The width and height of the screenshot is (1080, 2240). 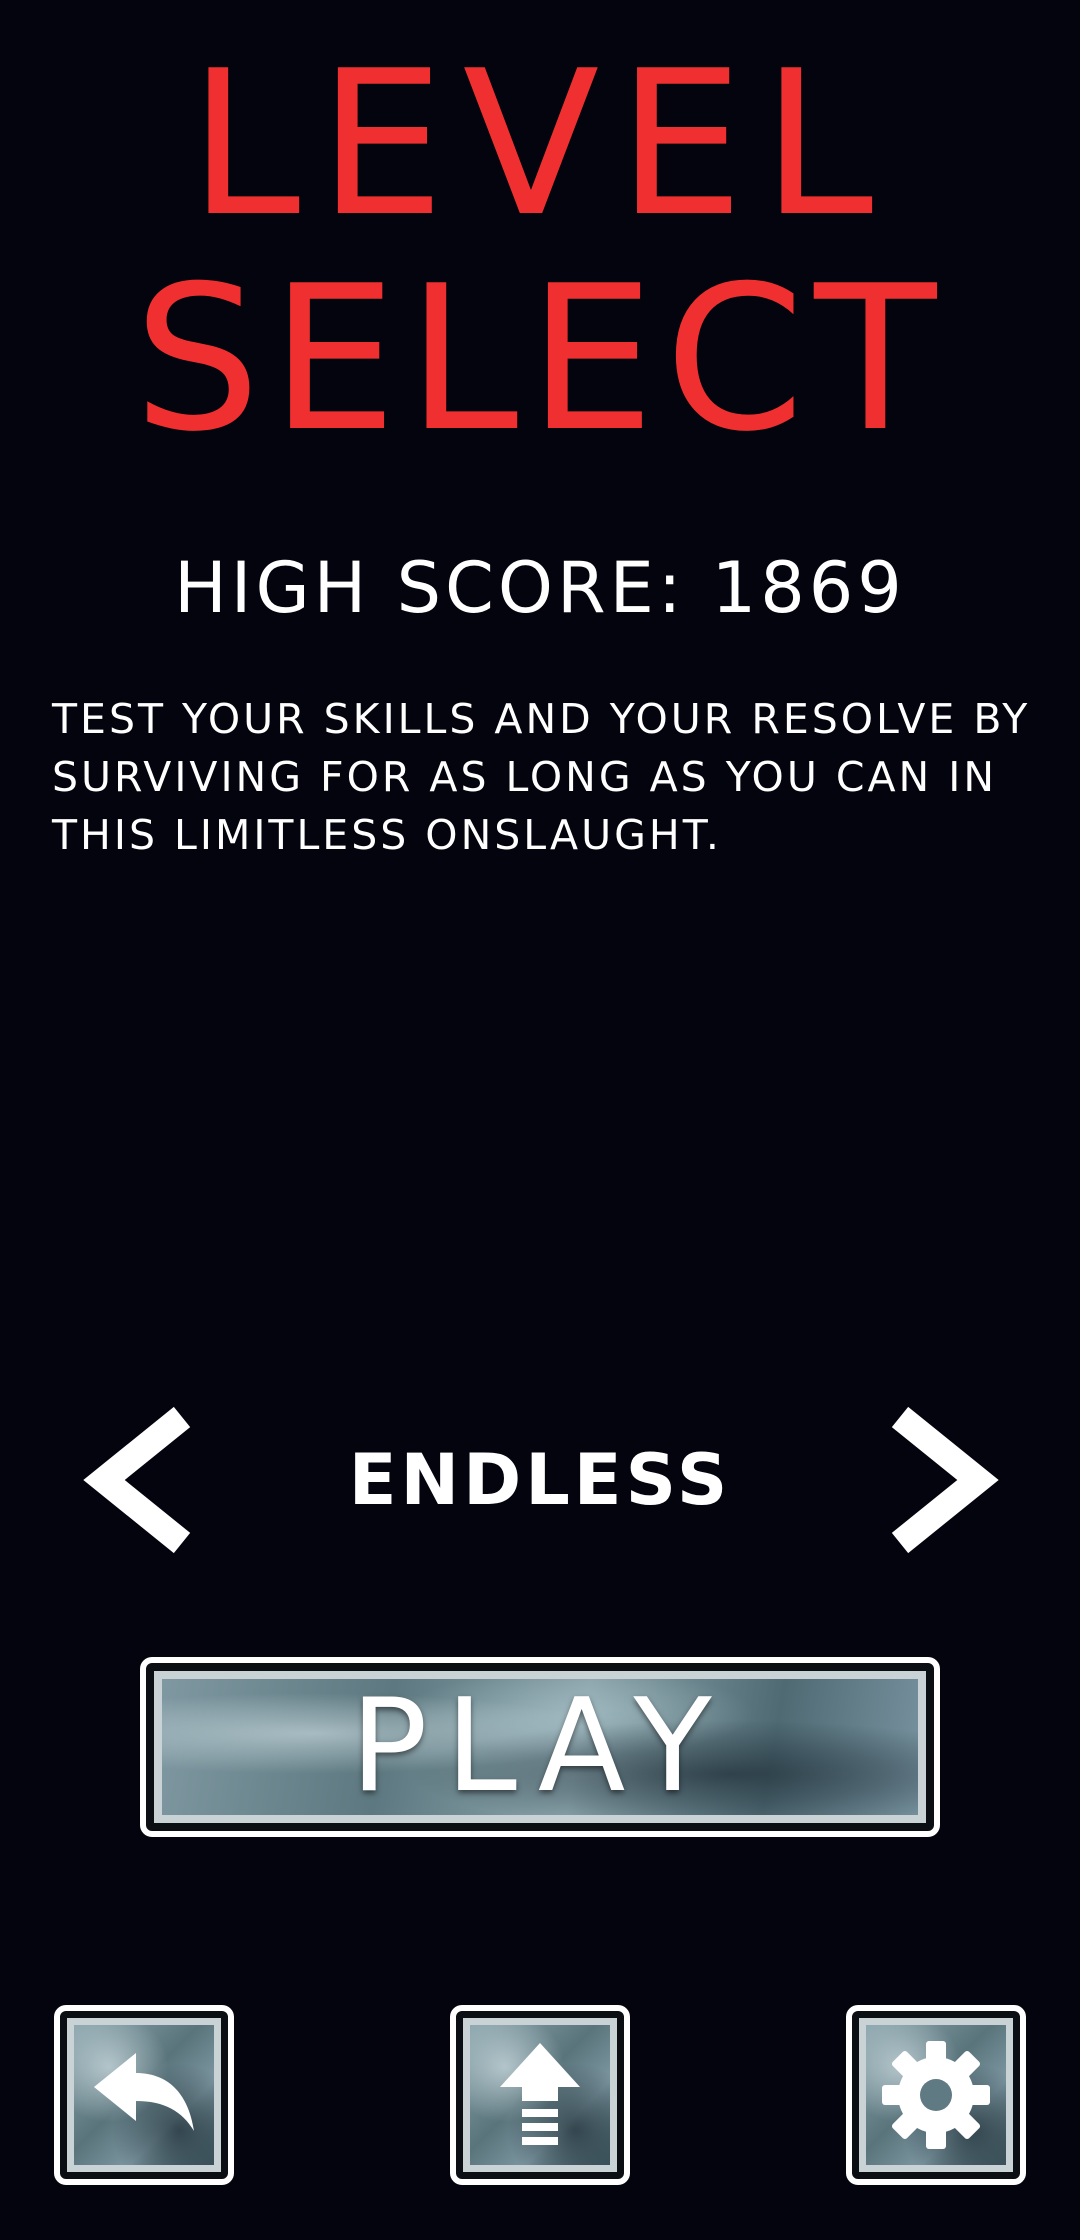 I want to click on back-button-face, so click(x=144, y=2095).